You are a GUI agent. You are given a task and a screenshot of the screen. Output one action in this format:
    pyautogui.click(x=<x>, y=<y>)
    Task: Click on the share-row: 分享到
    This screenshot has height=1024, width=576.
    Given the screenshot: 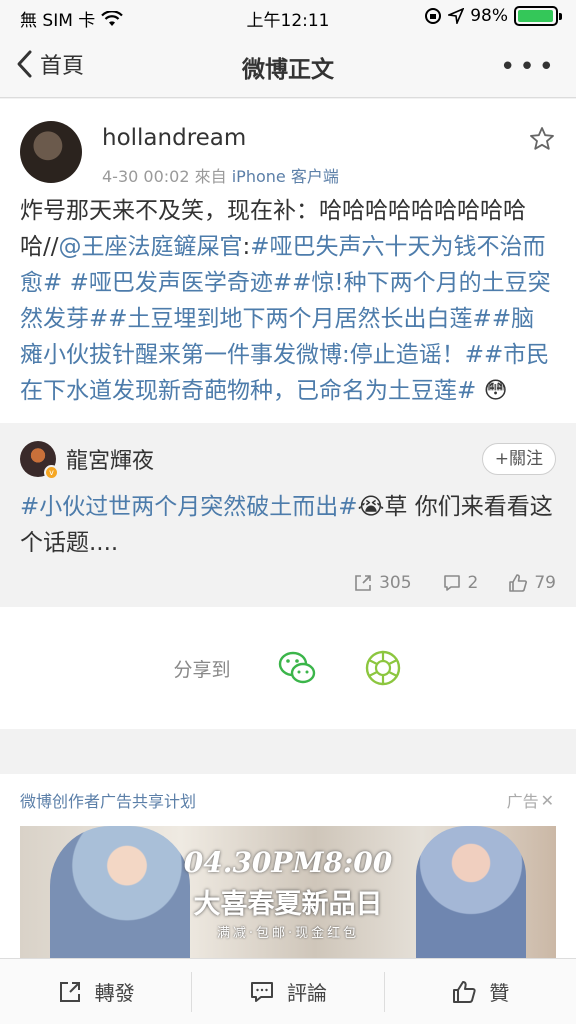 What is the action you would take?
    pyautogui.click(x=288, y=668)
    